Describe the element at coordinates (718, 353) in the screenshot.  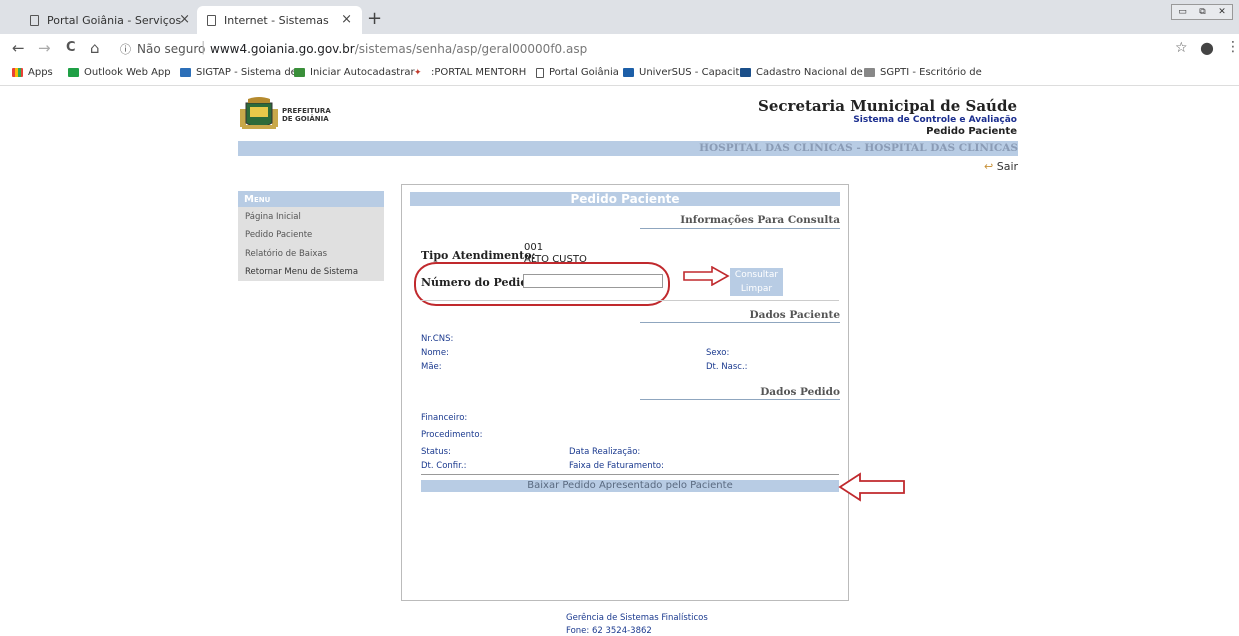
I see `field-sexo: Sexo:` at that location.